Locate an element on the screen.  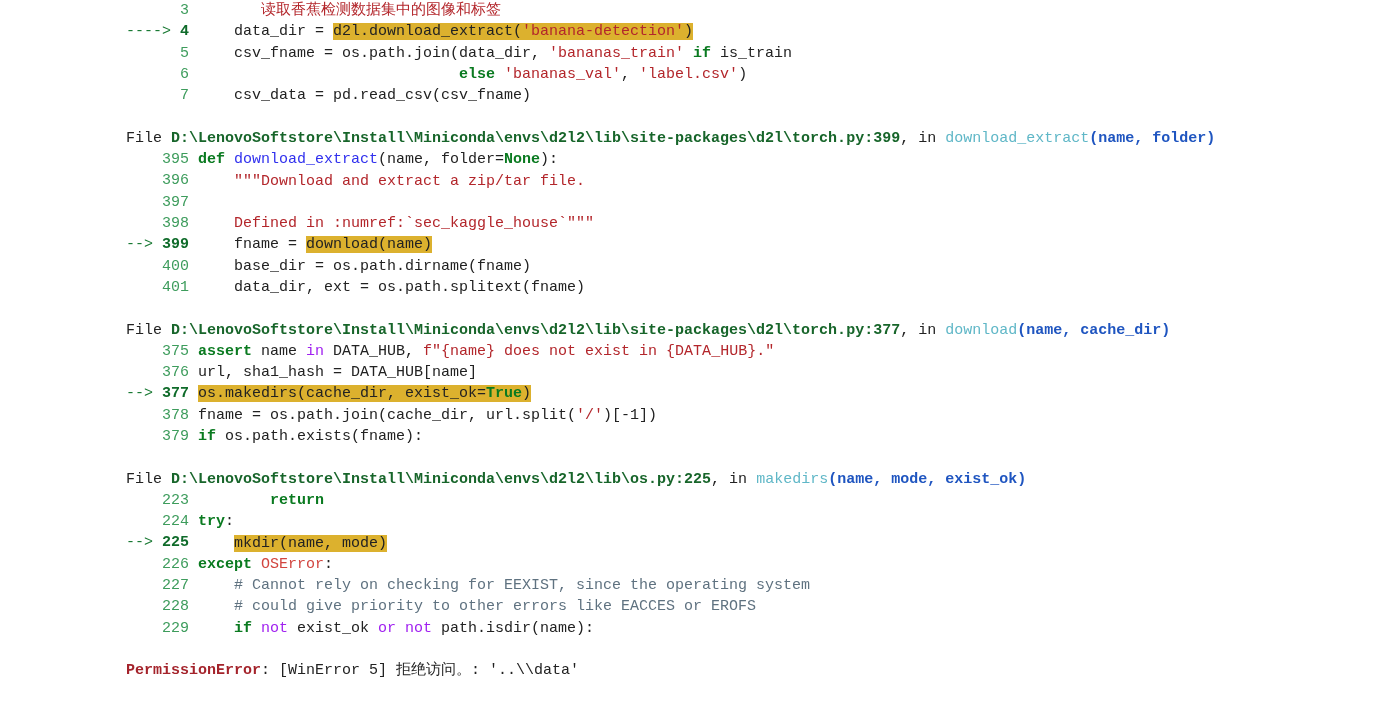
code-text: mkdir(name, mode) is located at coordinates (310, 543).